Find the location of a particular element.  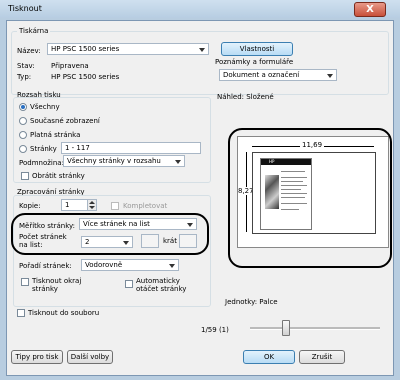

subset-value: Všechny stránky v rozsahu is located at coordinates (114, 161).